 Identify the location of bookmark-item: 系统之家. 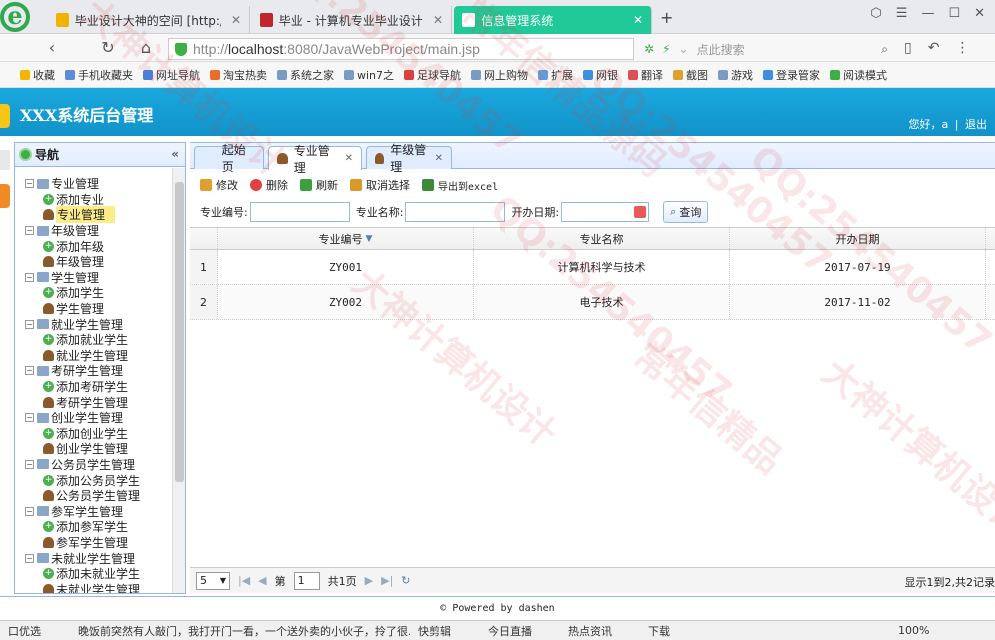
(305, 75).